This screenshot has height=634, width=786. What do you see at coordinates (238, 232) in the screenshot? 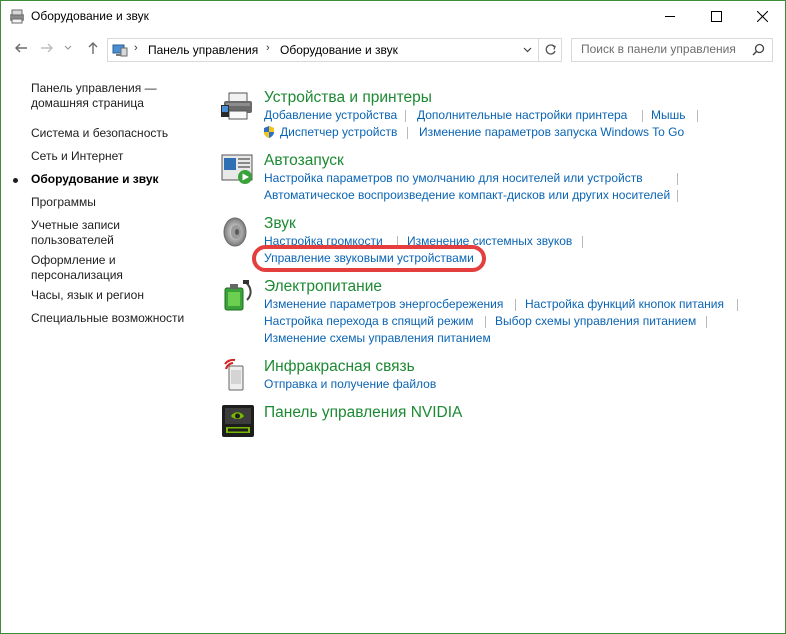
I see `speaker-icon` at bounding box center [238, 232].